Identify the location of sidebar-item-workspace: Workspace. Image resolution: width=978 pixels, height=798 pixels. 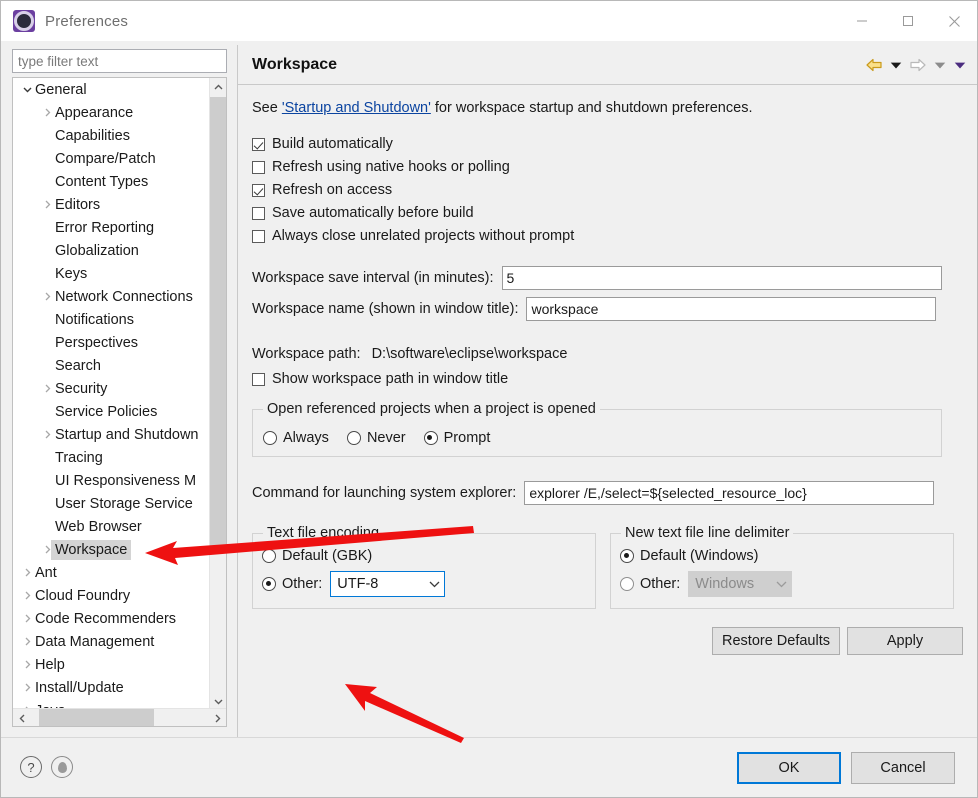
(111, 549).